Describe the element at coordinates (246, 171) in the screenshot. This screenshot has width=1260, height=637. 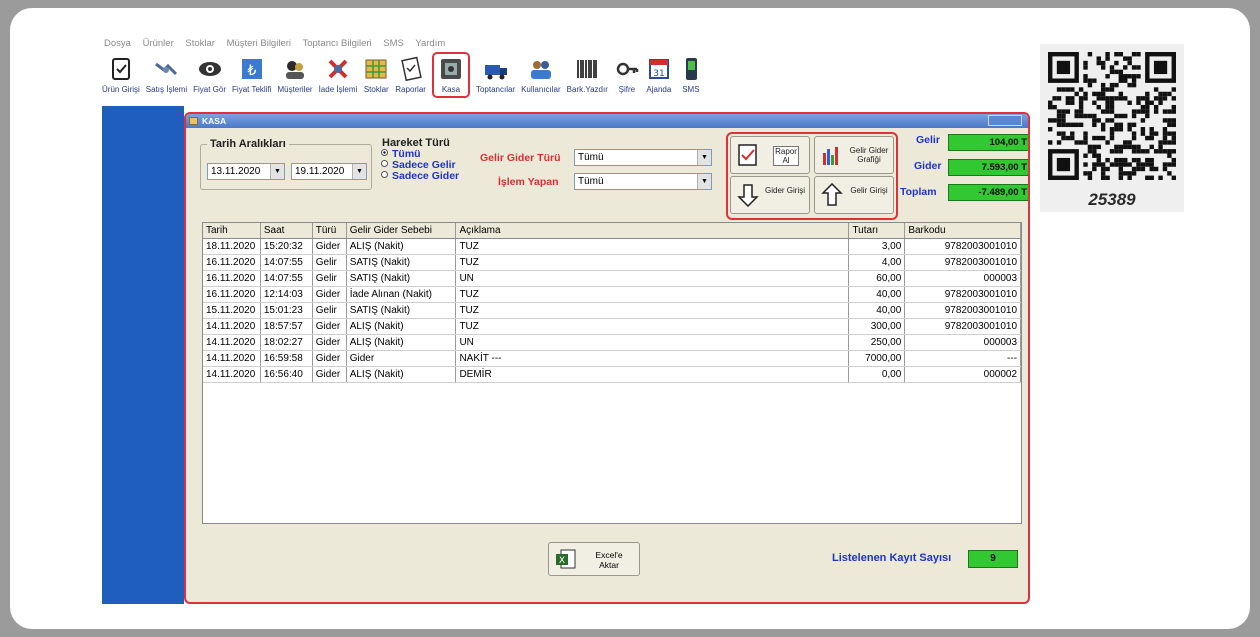
I see `date-from-picker: 13.11.2020 ▼` at that location.